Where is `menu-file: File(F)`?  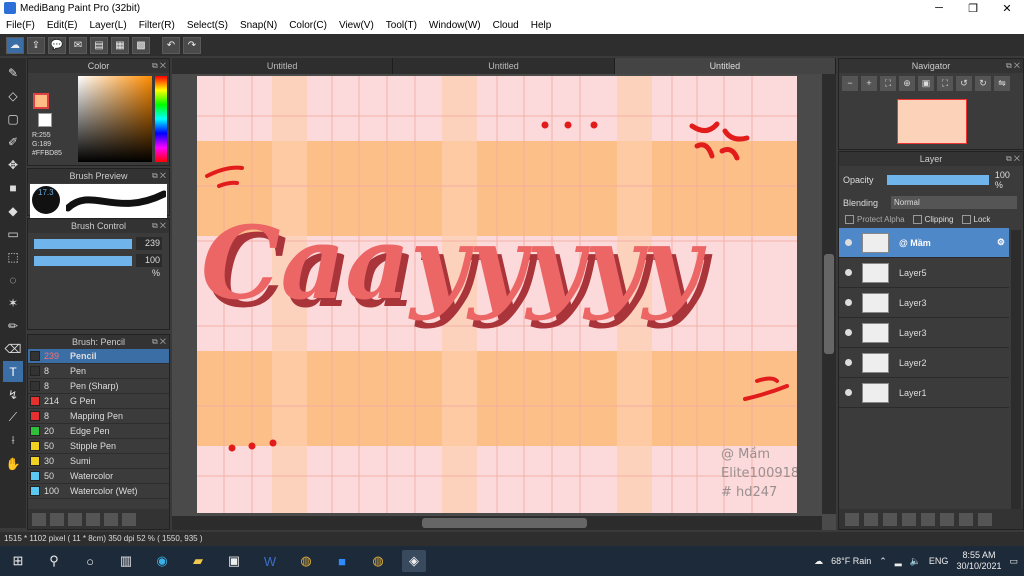
menu-file: File(F) is located at coordinates (20, 25).